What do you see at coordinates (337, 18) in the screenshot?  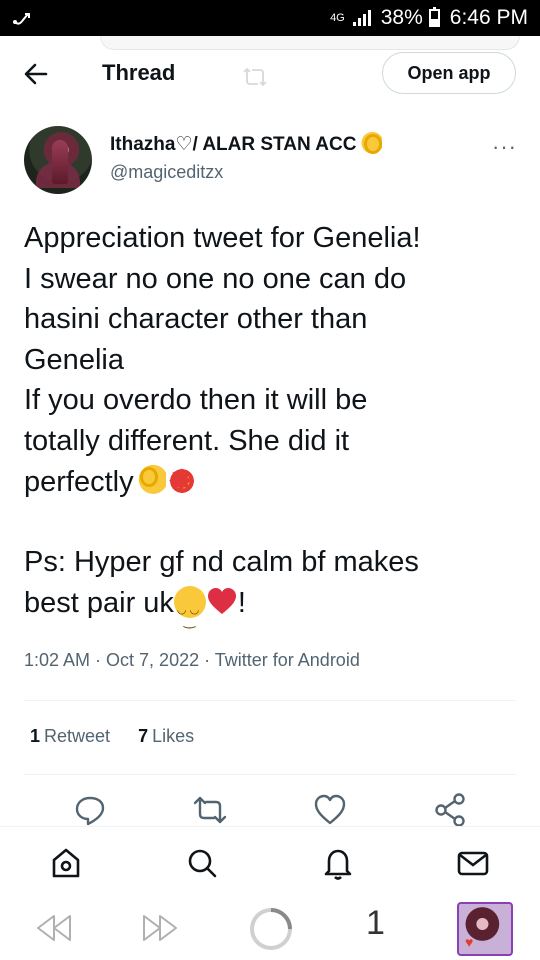 I see `network-type: 4G` at bounding box center [337, 18].